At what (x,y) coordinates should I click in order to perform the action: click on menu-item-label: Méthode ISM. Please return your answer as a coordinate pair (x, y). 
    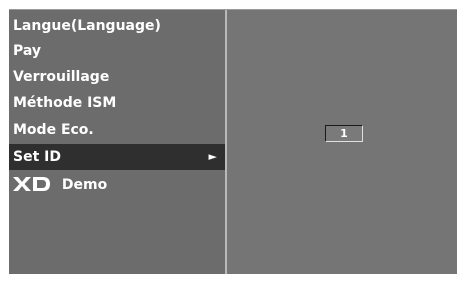
    Looking at the image, I should click on (65, 103).